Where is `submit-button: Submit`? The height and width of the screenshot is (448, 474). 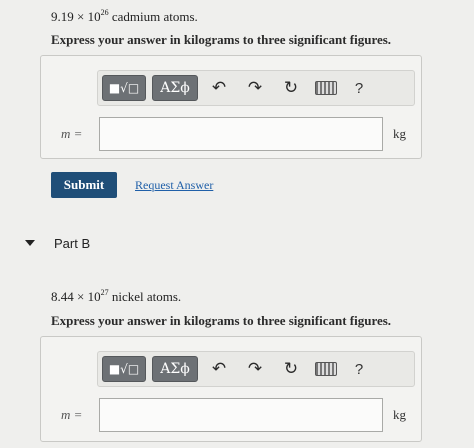 submit-button: Submit is located at coordinates (84, 185).